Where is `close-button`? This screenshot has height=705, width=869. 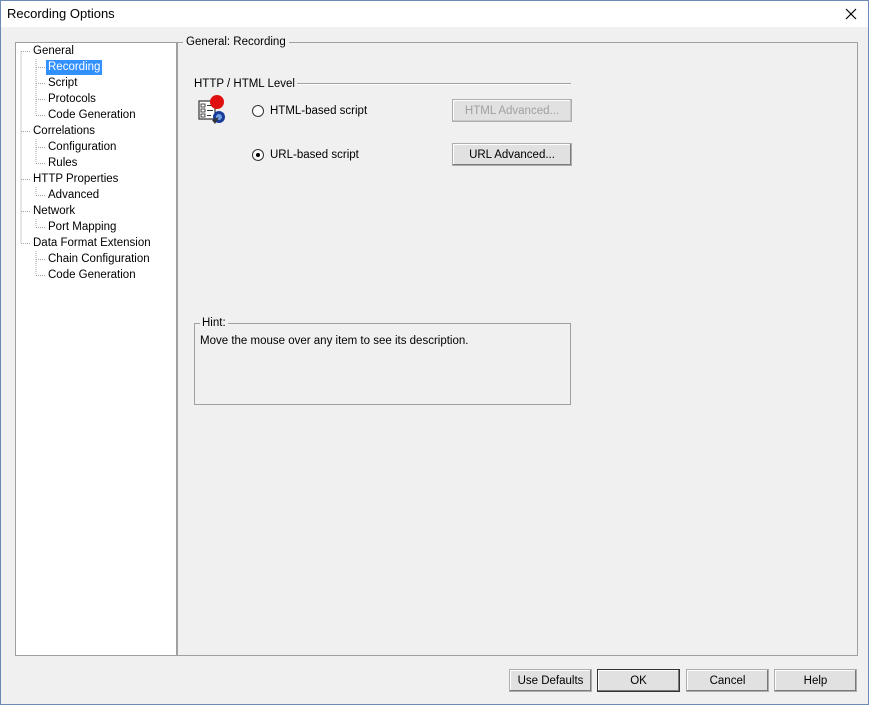
close-button is located at coordinates (851, 14).